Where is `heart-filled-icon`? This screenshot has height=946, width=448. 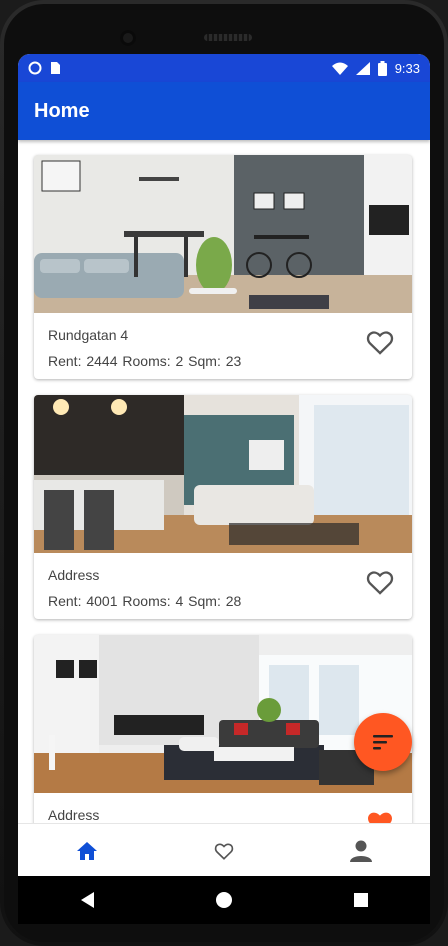
heart-filled-icon is located at coordinates (380, 816).